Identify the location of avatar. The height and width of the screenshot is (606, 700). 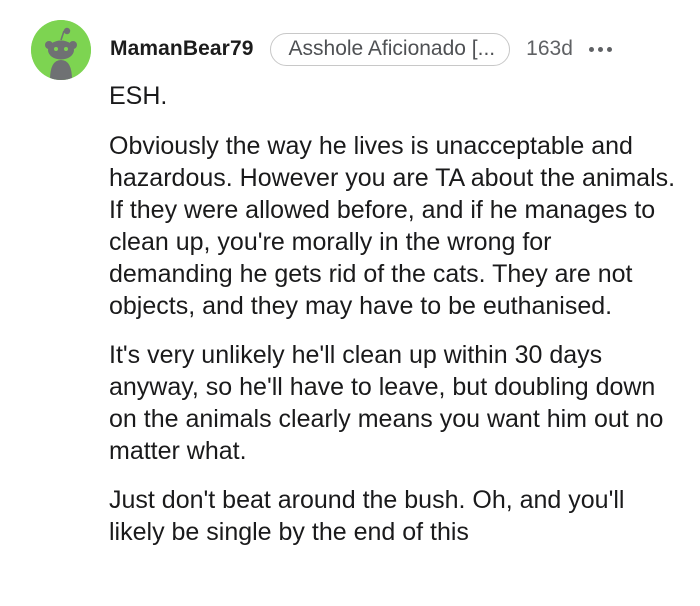
(61, 50).